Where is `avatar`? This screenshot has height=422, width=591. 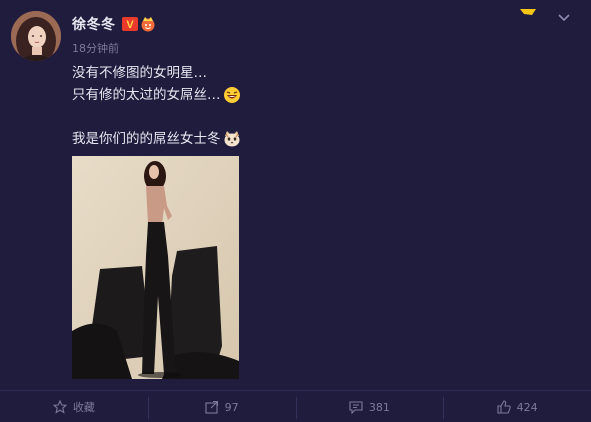 avatar is located at coordinates (36, 36).